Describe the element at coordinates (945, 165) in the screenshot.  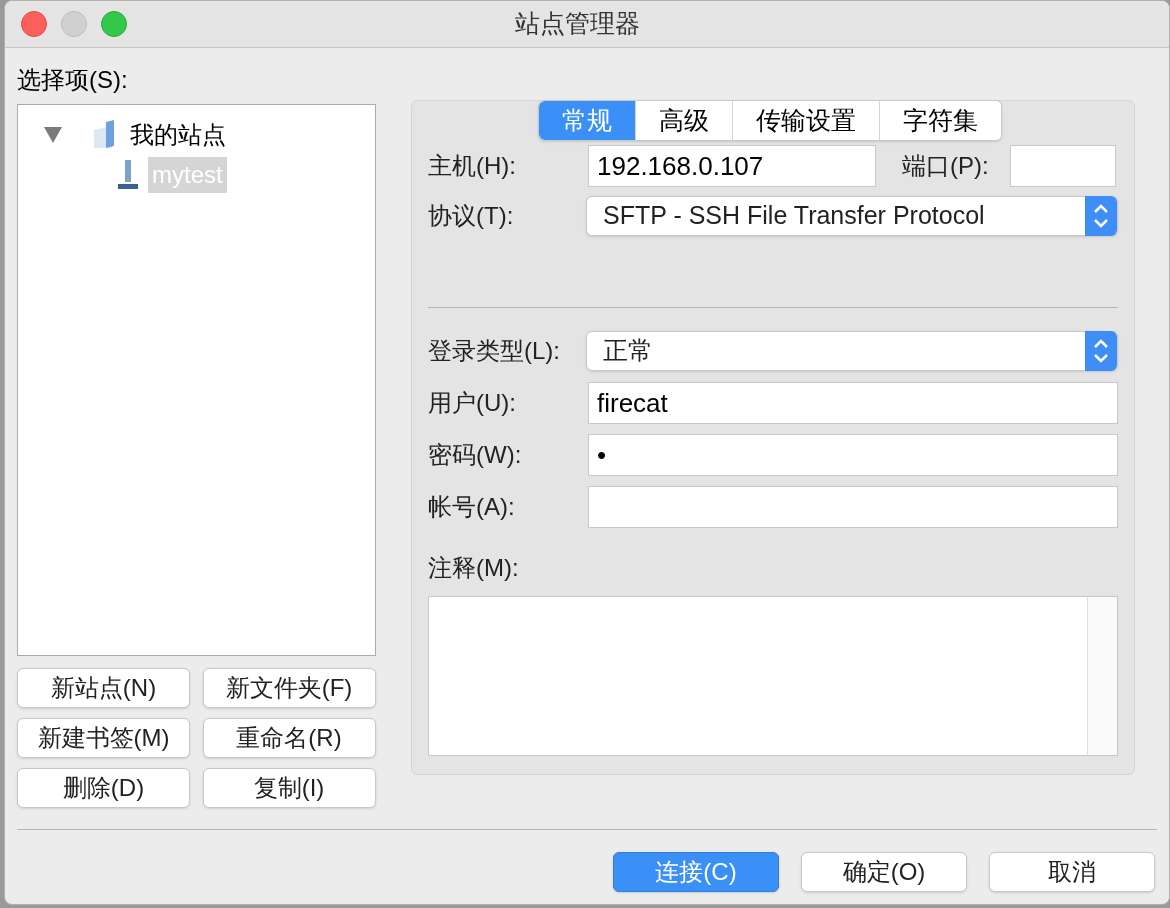
I see `field-label: 端口(P):` at that location.